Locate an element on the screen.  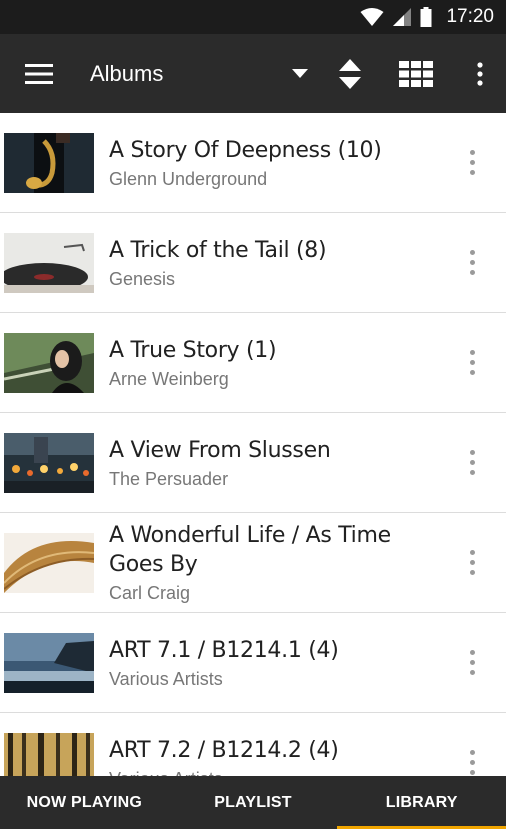
album-title: A View From Slussen is located at coordinates (220, 450).